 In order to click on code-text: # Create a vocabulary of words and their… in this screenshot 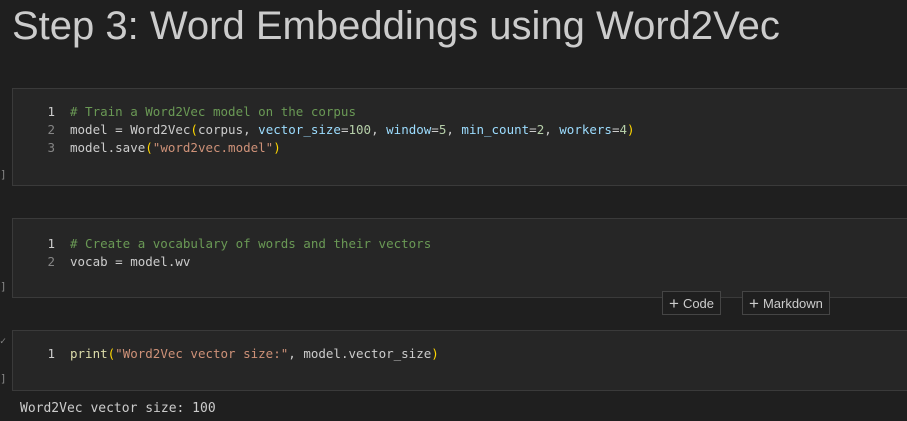, I will do `click(250, 244)`.